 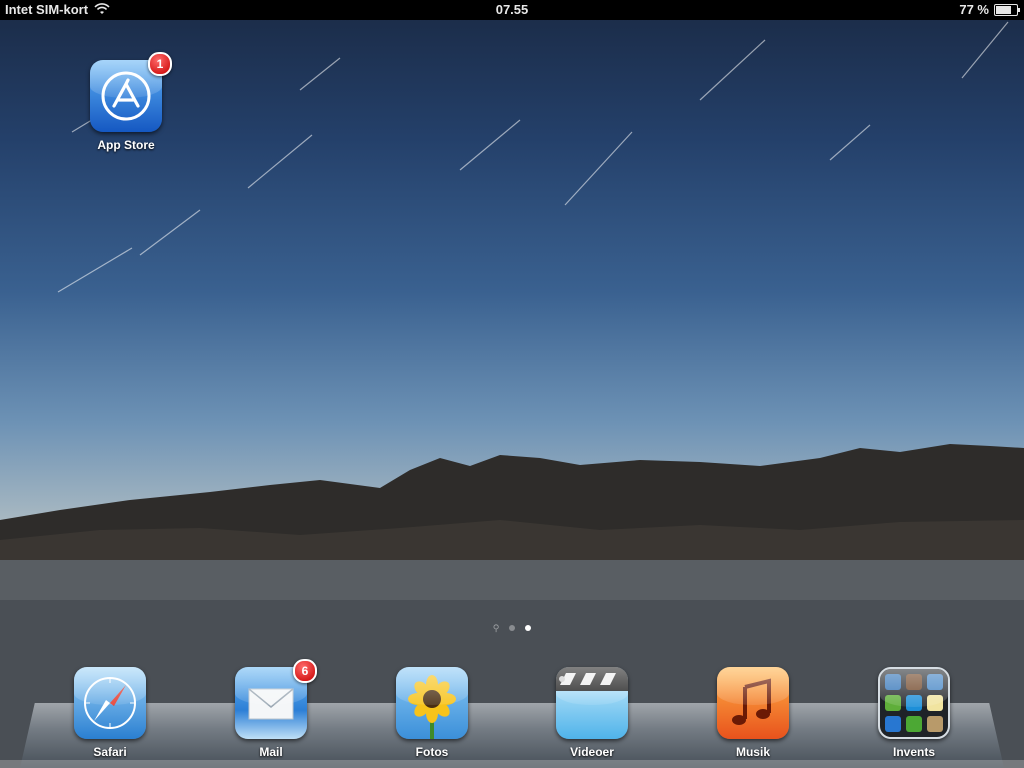 I want to click on sunflower-photos-icon, so click(x=432, y=703).